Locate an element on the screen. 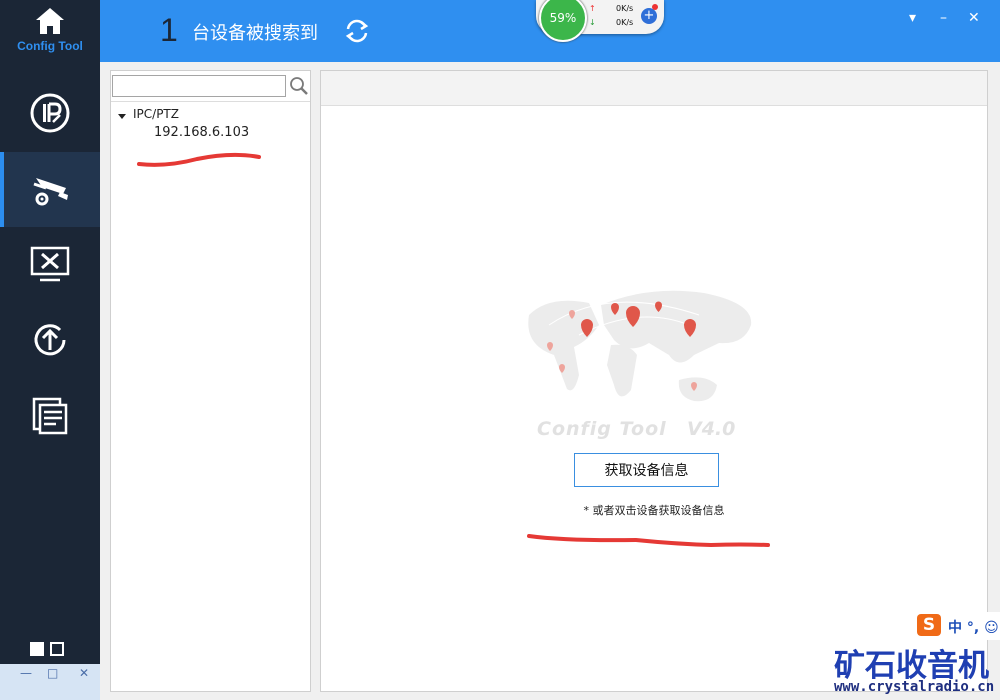 The image size is (1000, 700). tools-monitor-icon is located at coordinates (50, 263).